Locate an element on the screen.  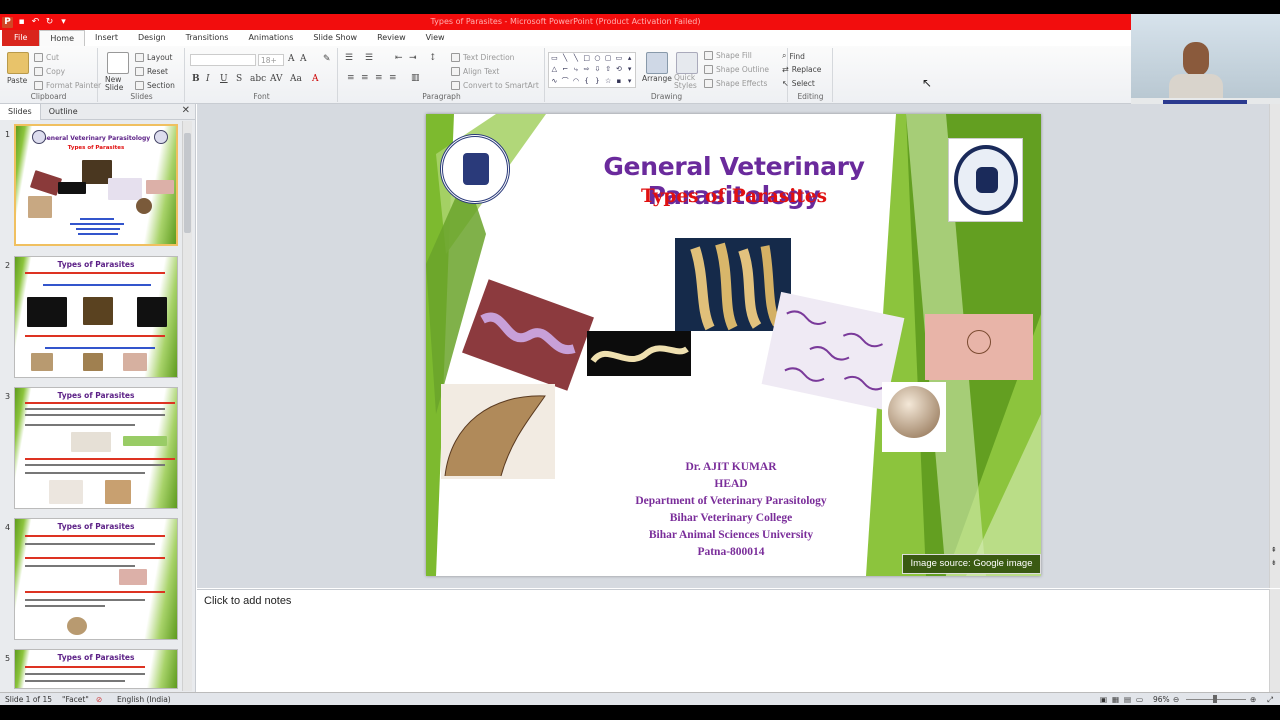
line2-shape-icon: ╲ is located at coordinates (576, 58).